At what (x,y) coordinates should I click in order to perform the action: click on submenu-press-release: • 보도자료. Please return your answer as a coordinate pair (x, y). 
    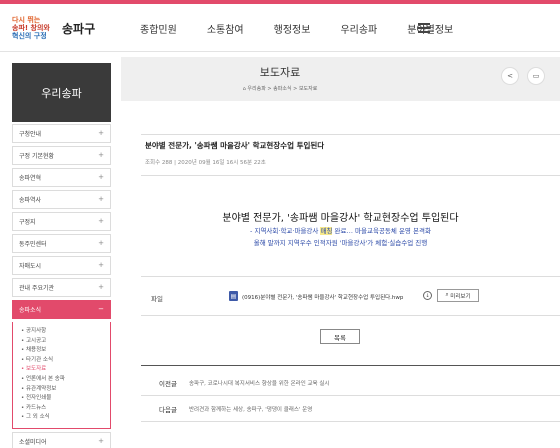
    Looking at the image, I should click on (65, 370).